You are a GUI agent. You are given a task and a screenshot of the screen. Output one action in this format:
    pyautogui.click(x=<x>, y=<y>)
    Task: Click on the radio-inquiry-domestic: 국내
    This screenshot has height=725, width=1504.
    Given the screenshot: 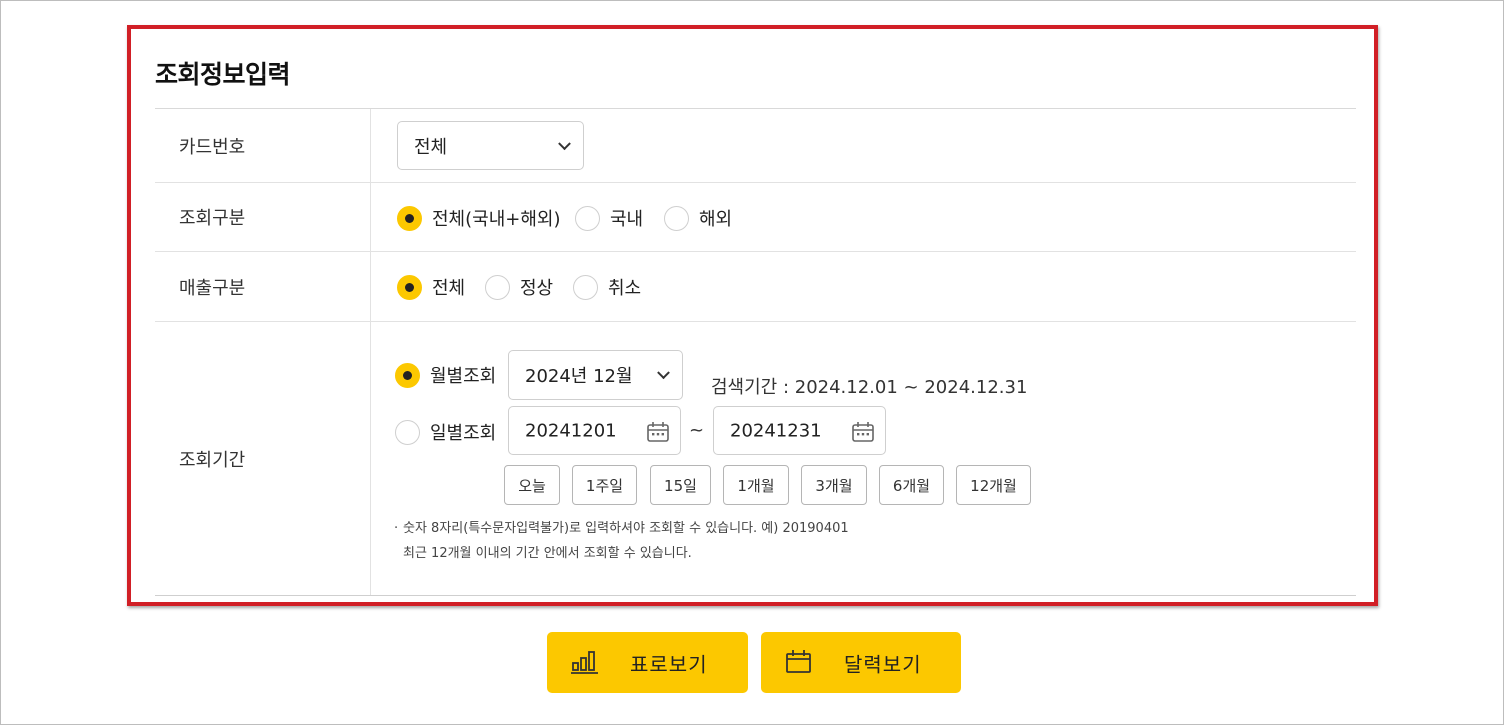 What is the action you would take?
    pyautogui.click(x=609, y=218)
    